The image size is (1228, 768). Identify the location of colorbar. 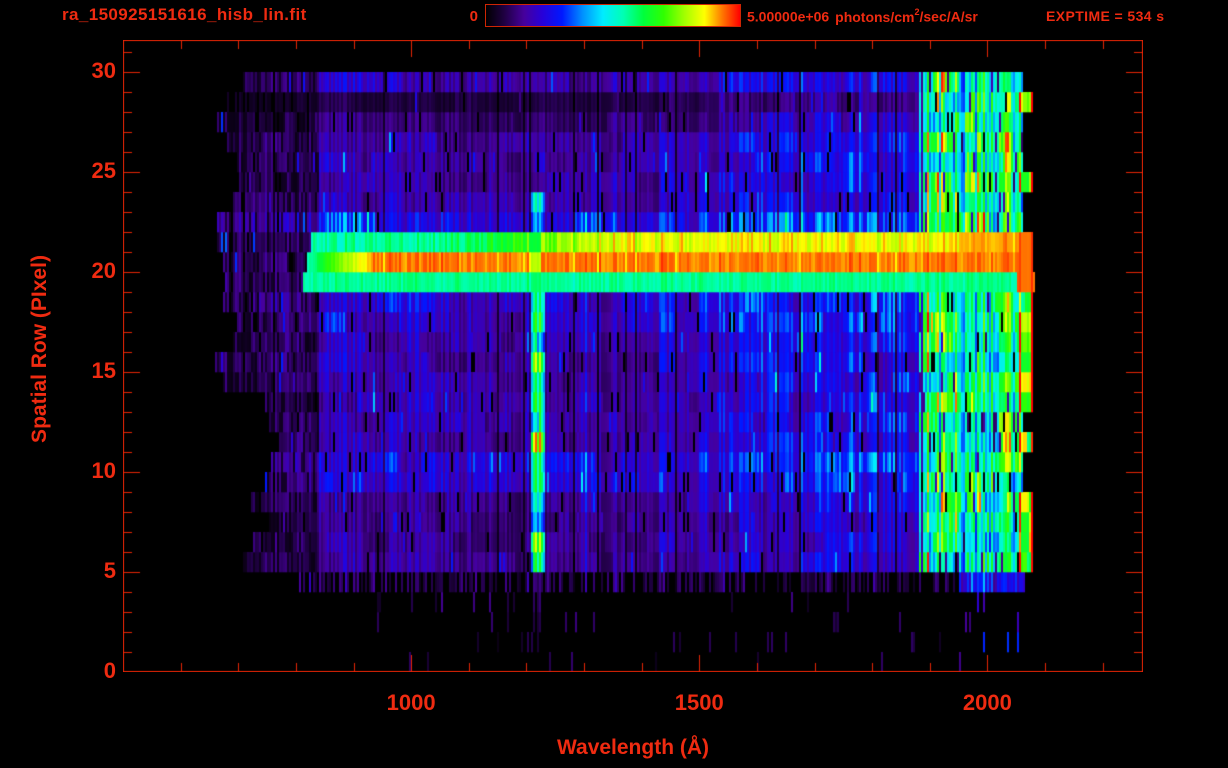
(613, 15).